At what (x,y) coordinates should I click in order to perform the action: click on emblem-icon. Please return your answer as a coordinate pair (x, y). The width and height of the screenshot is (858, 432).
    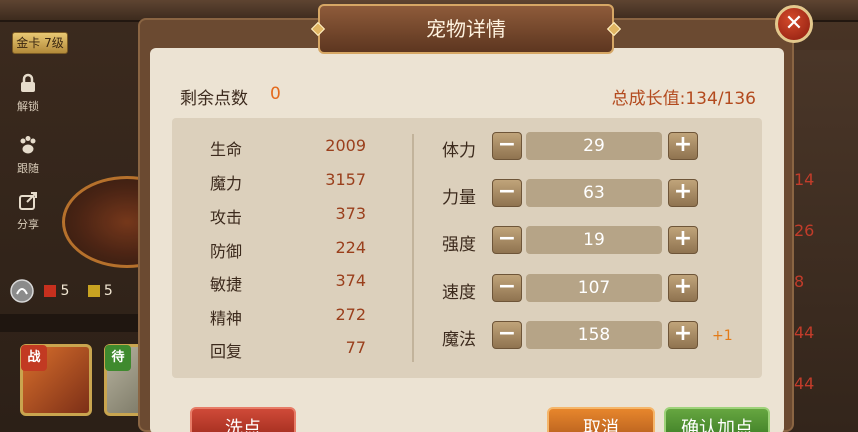
    Looking at the image, I should click on (22, 291).